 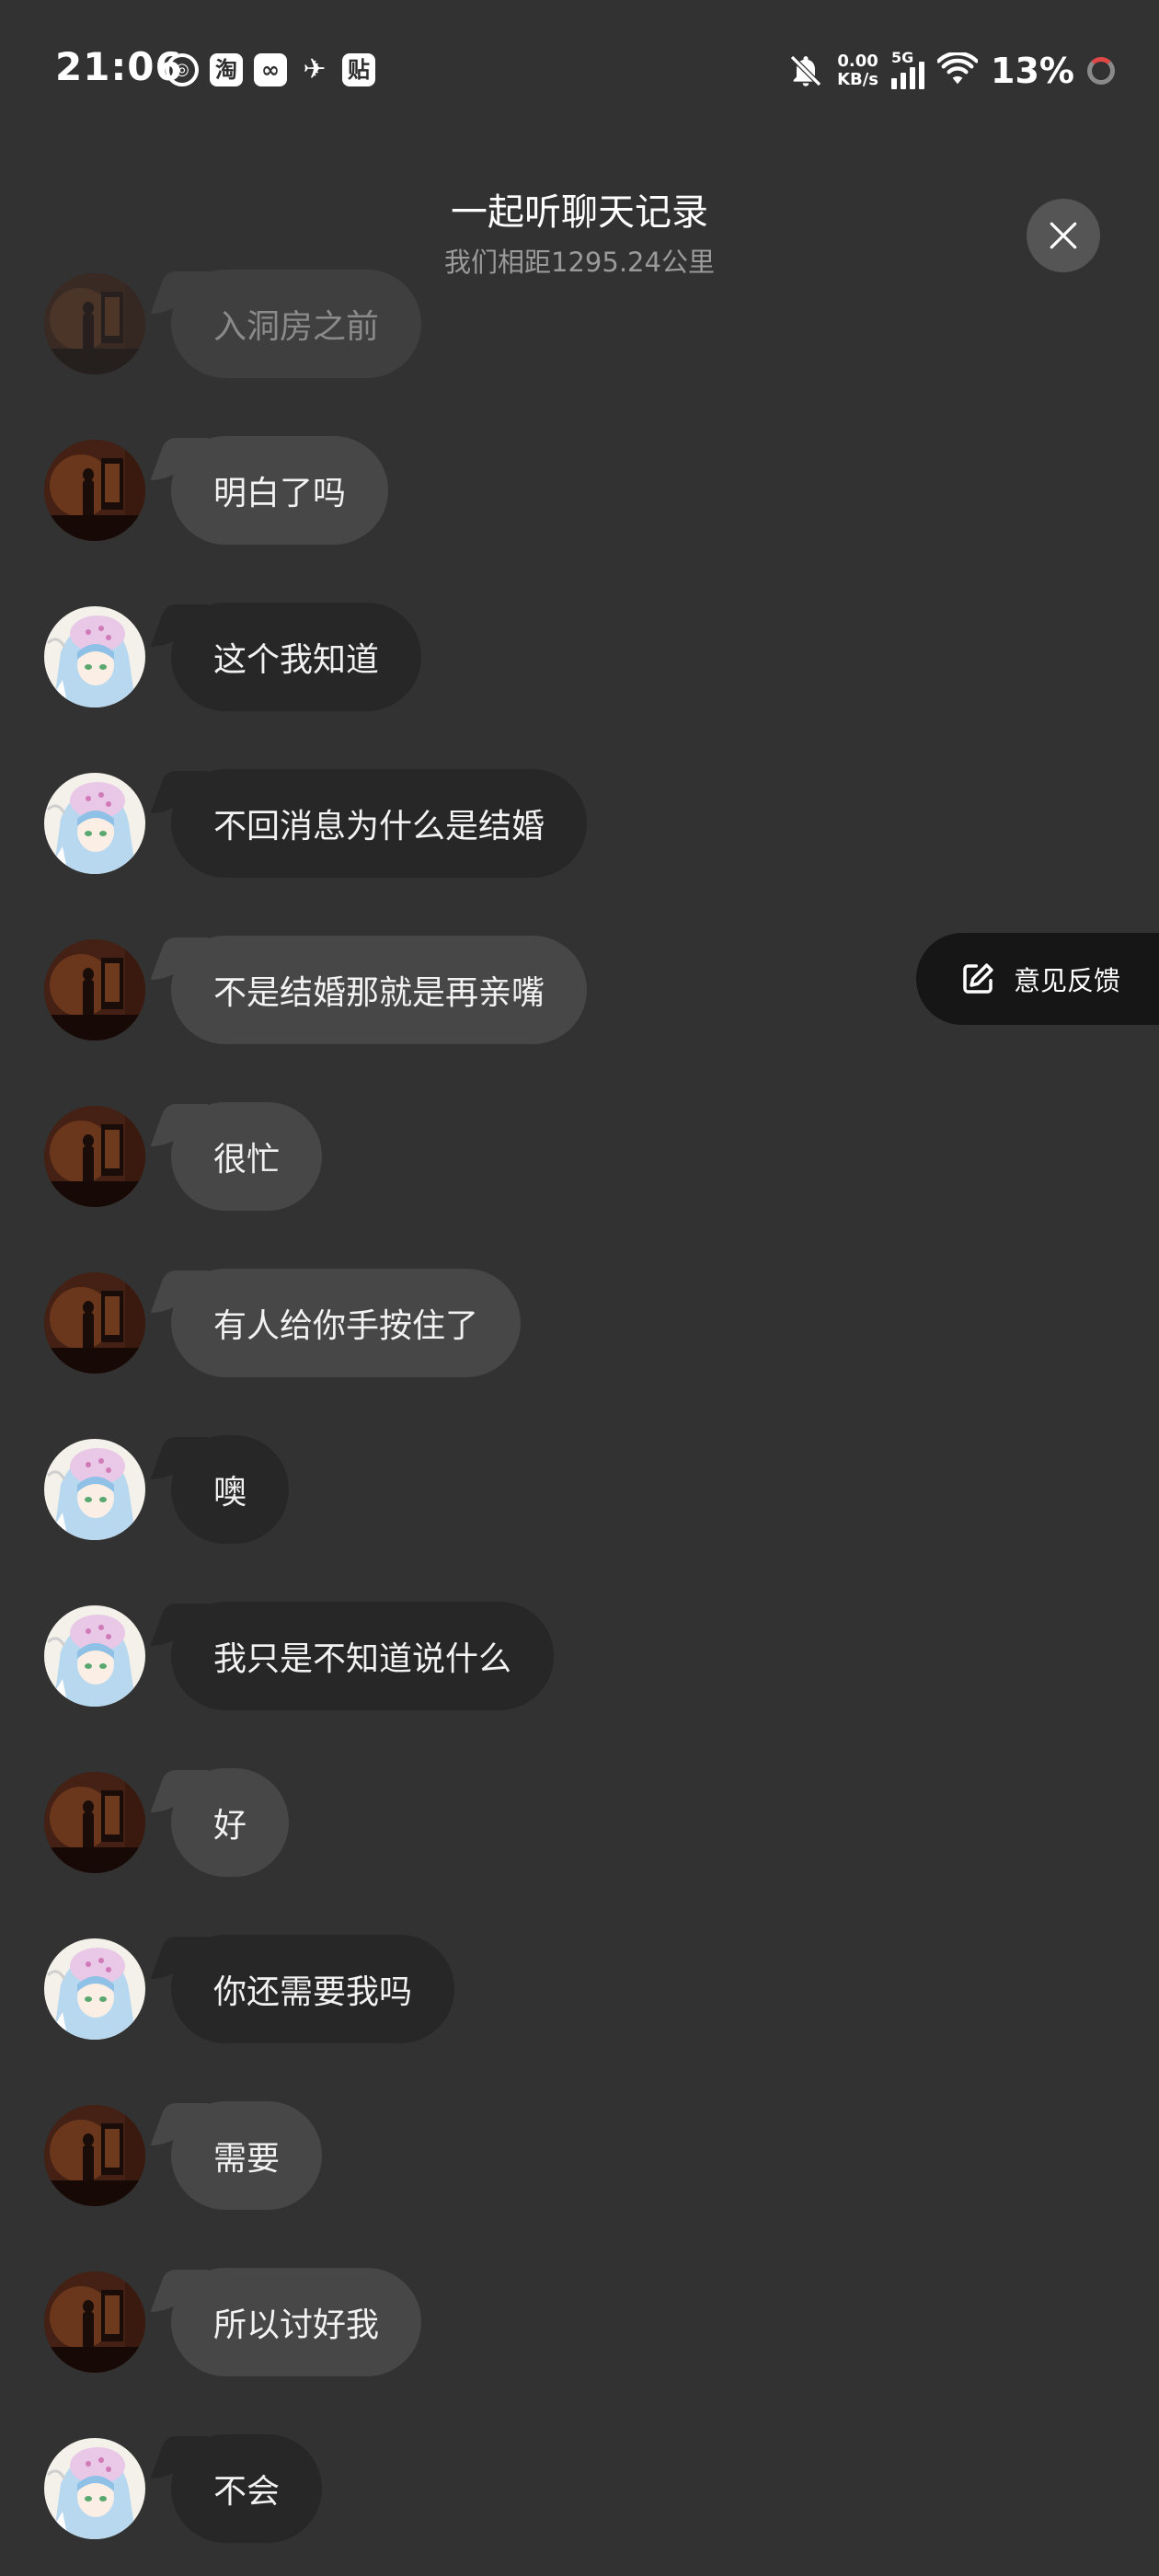 What do you see at coordinates (296, 657) in the screenshot?
I see `message-bubble: 这个我知道` at bounding box center [296, 657].